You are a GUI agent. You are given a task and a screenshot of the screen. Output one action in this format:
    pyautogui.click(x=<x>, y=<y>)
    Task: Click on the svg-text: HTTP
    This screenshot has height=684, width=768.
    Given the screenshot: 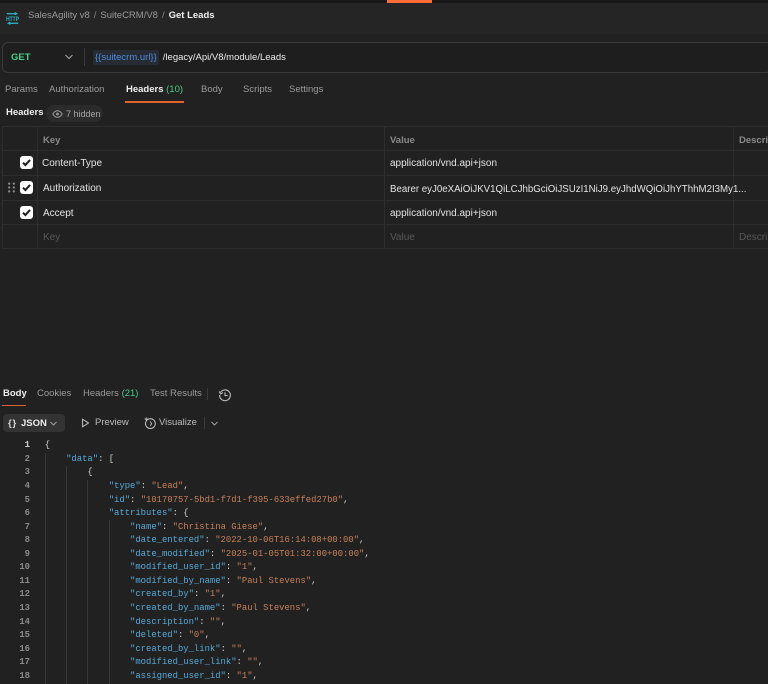 What is the action you would take?
    pyautogui.click(x=12, y=19)
    